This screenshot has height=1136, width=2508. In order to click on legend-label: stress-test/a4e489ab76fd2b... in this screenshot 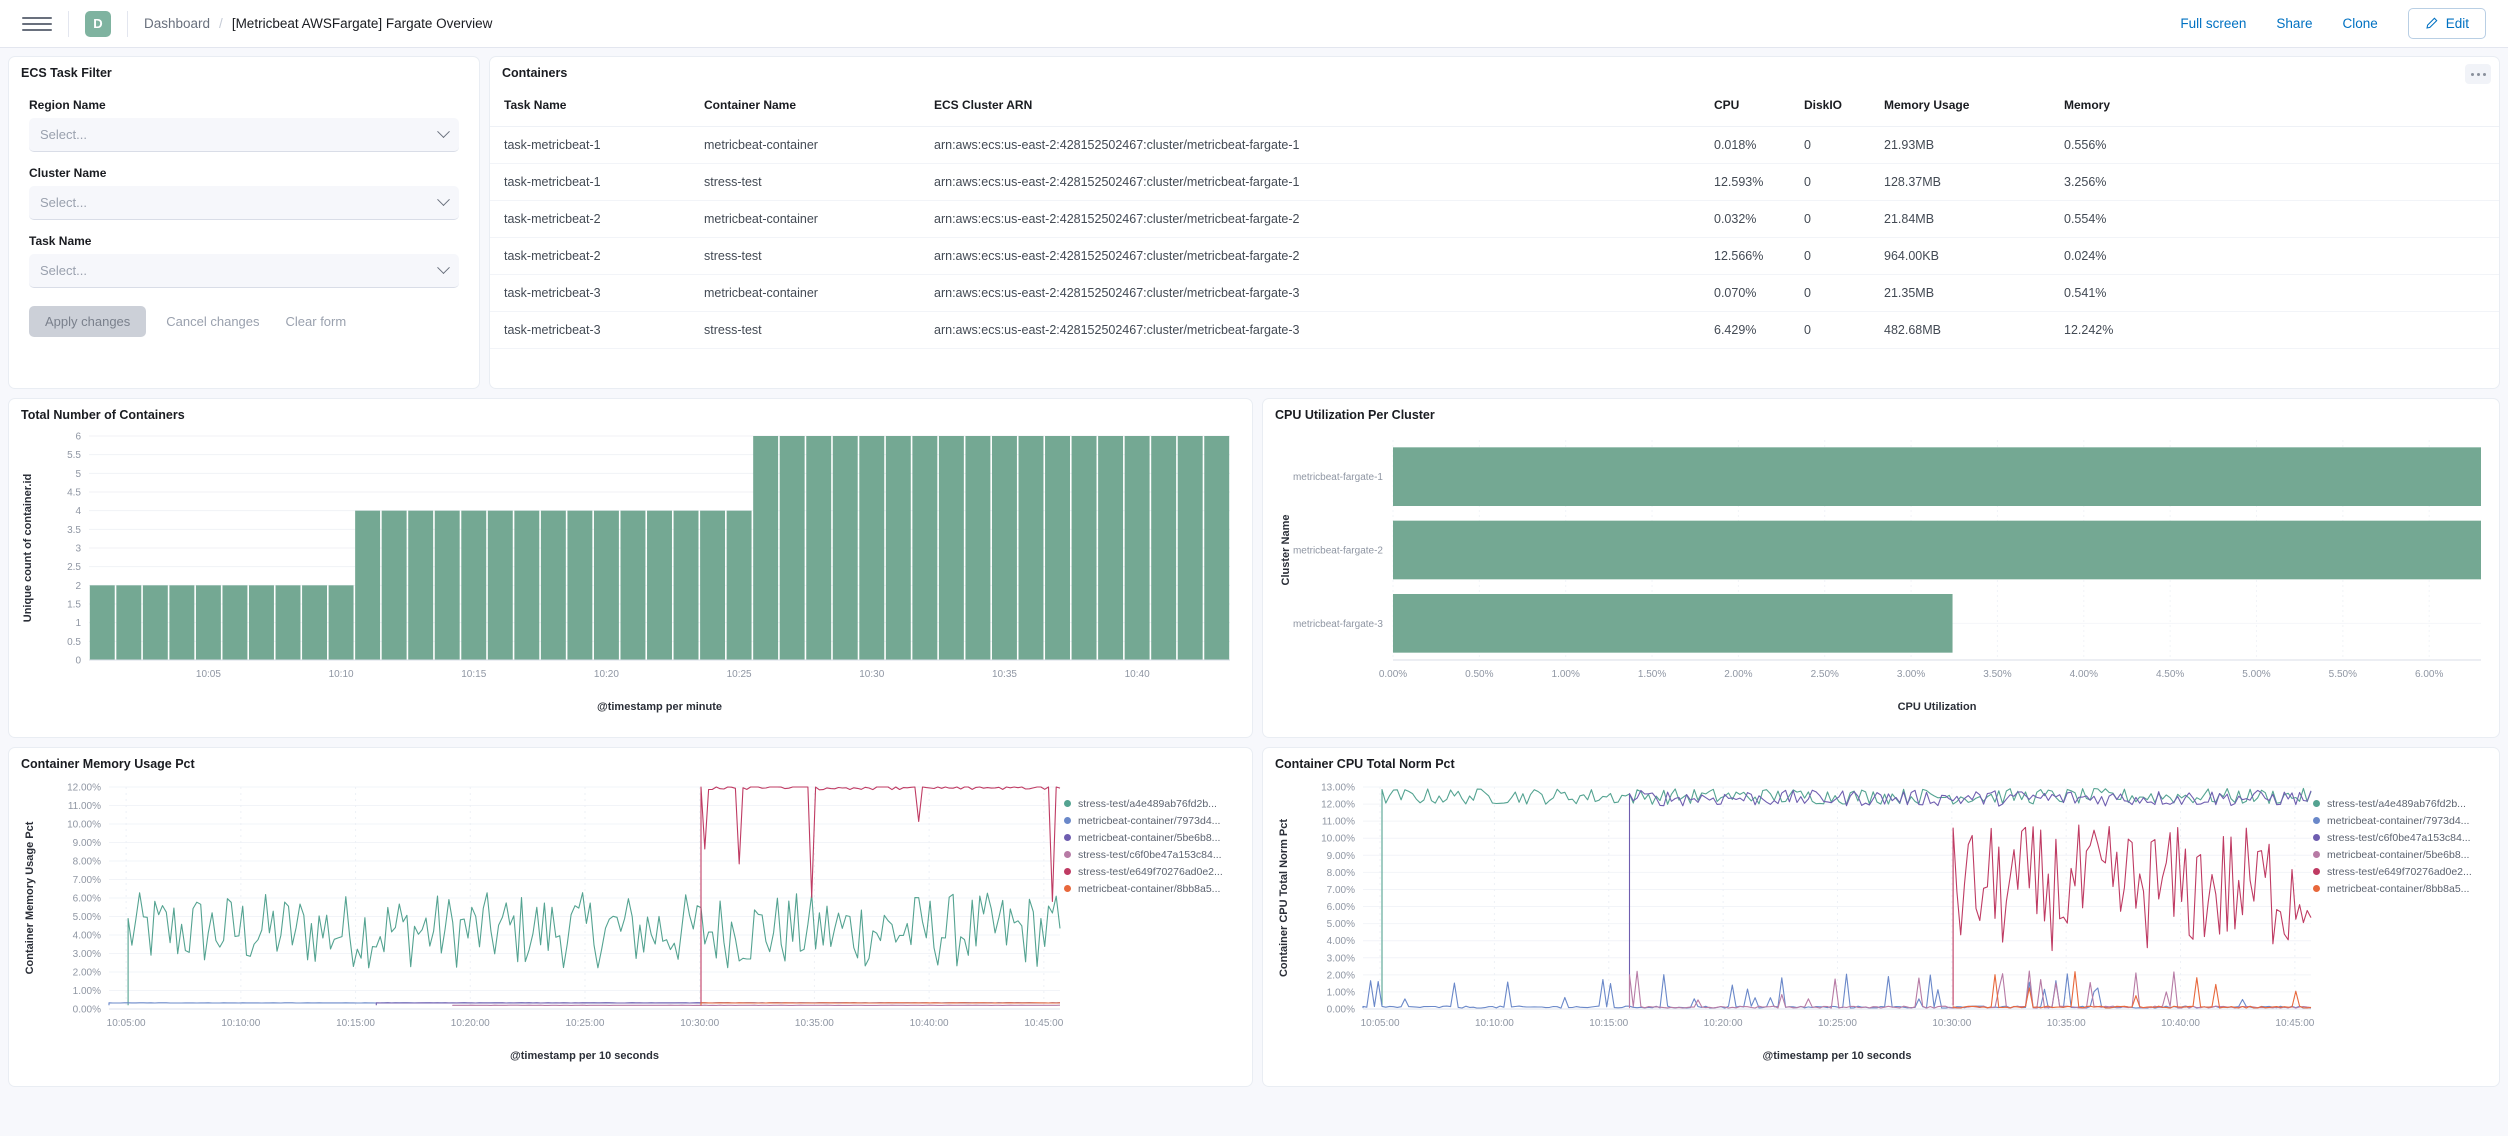, I will do `click(1147, 803)`.